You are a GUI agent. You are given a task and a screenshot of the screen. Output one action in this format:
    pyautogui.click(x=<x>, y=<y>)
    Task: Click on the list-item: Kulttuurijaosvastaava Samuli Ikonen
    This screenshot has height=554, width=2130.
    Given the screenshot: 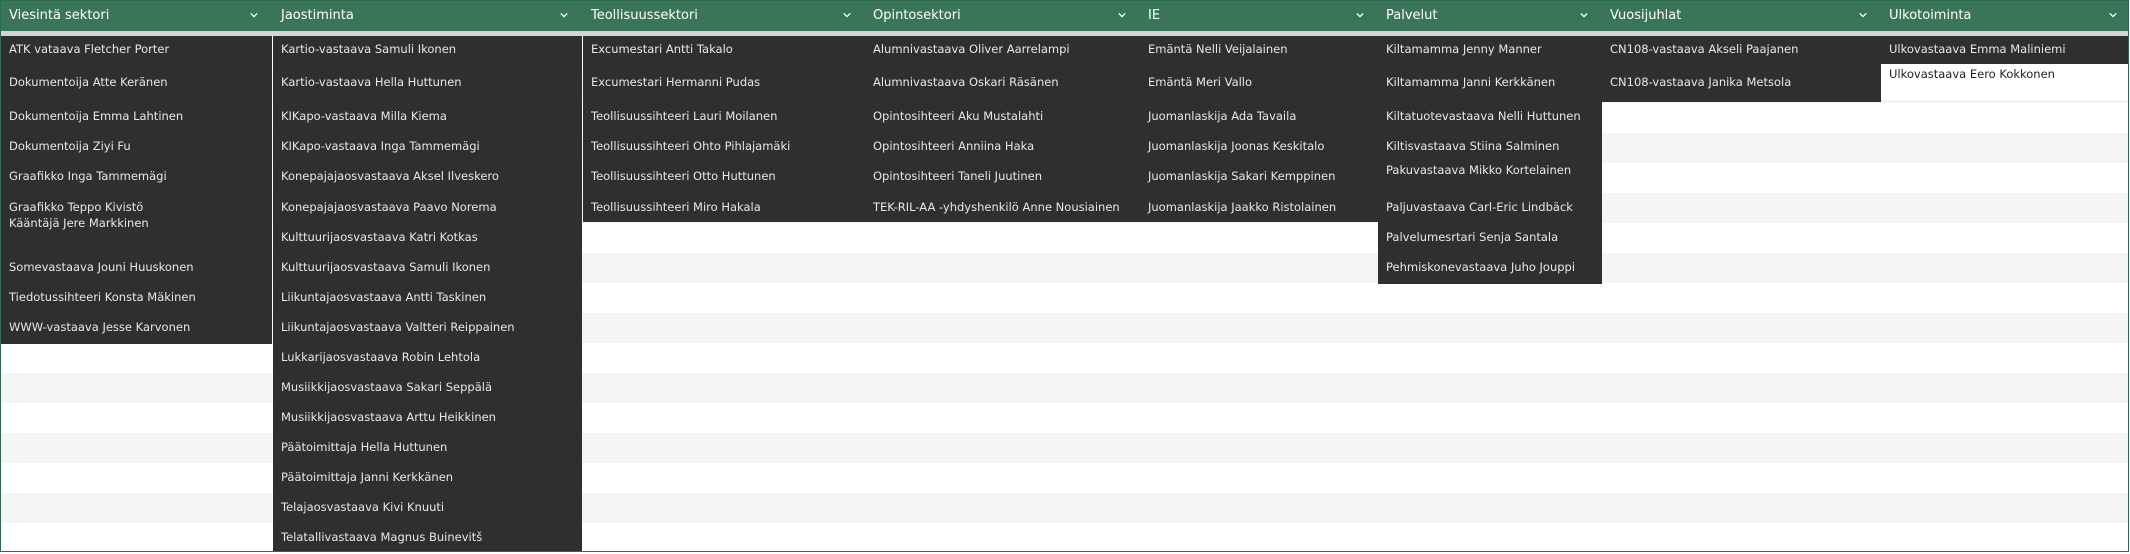 What is the action you would take?
    pyautogui.click(x=427, y=267)
    